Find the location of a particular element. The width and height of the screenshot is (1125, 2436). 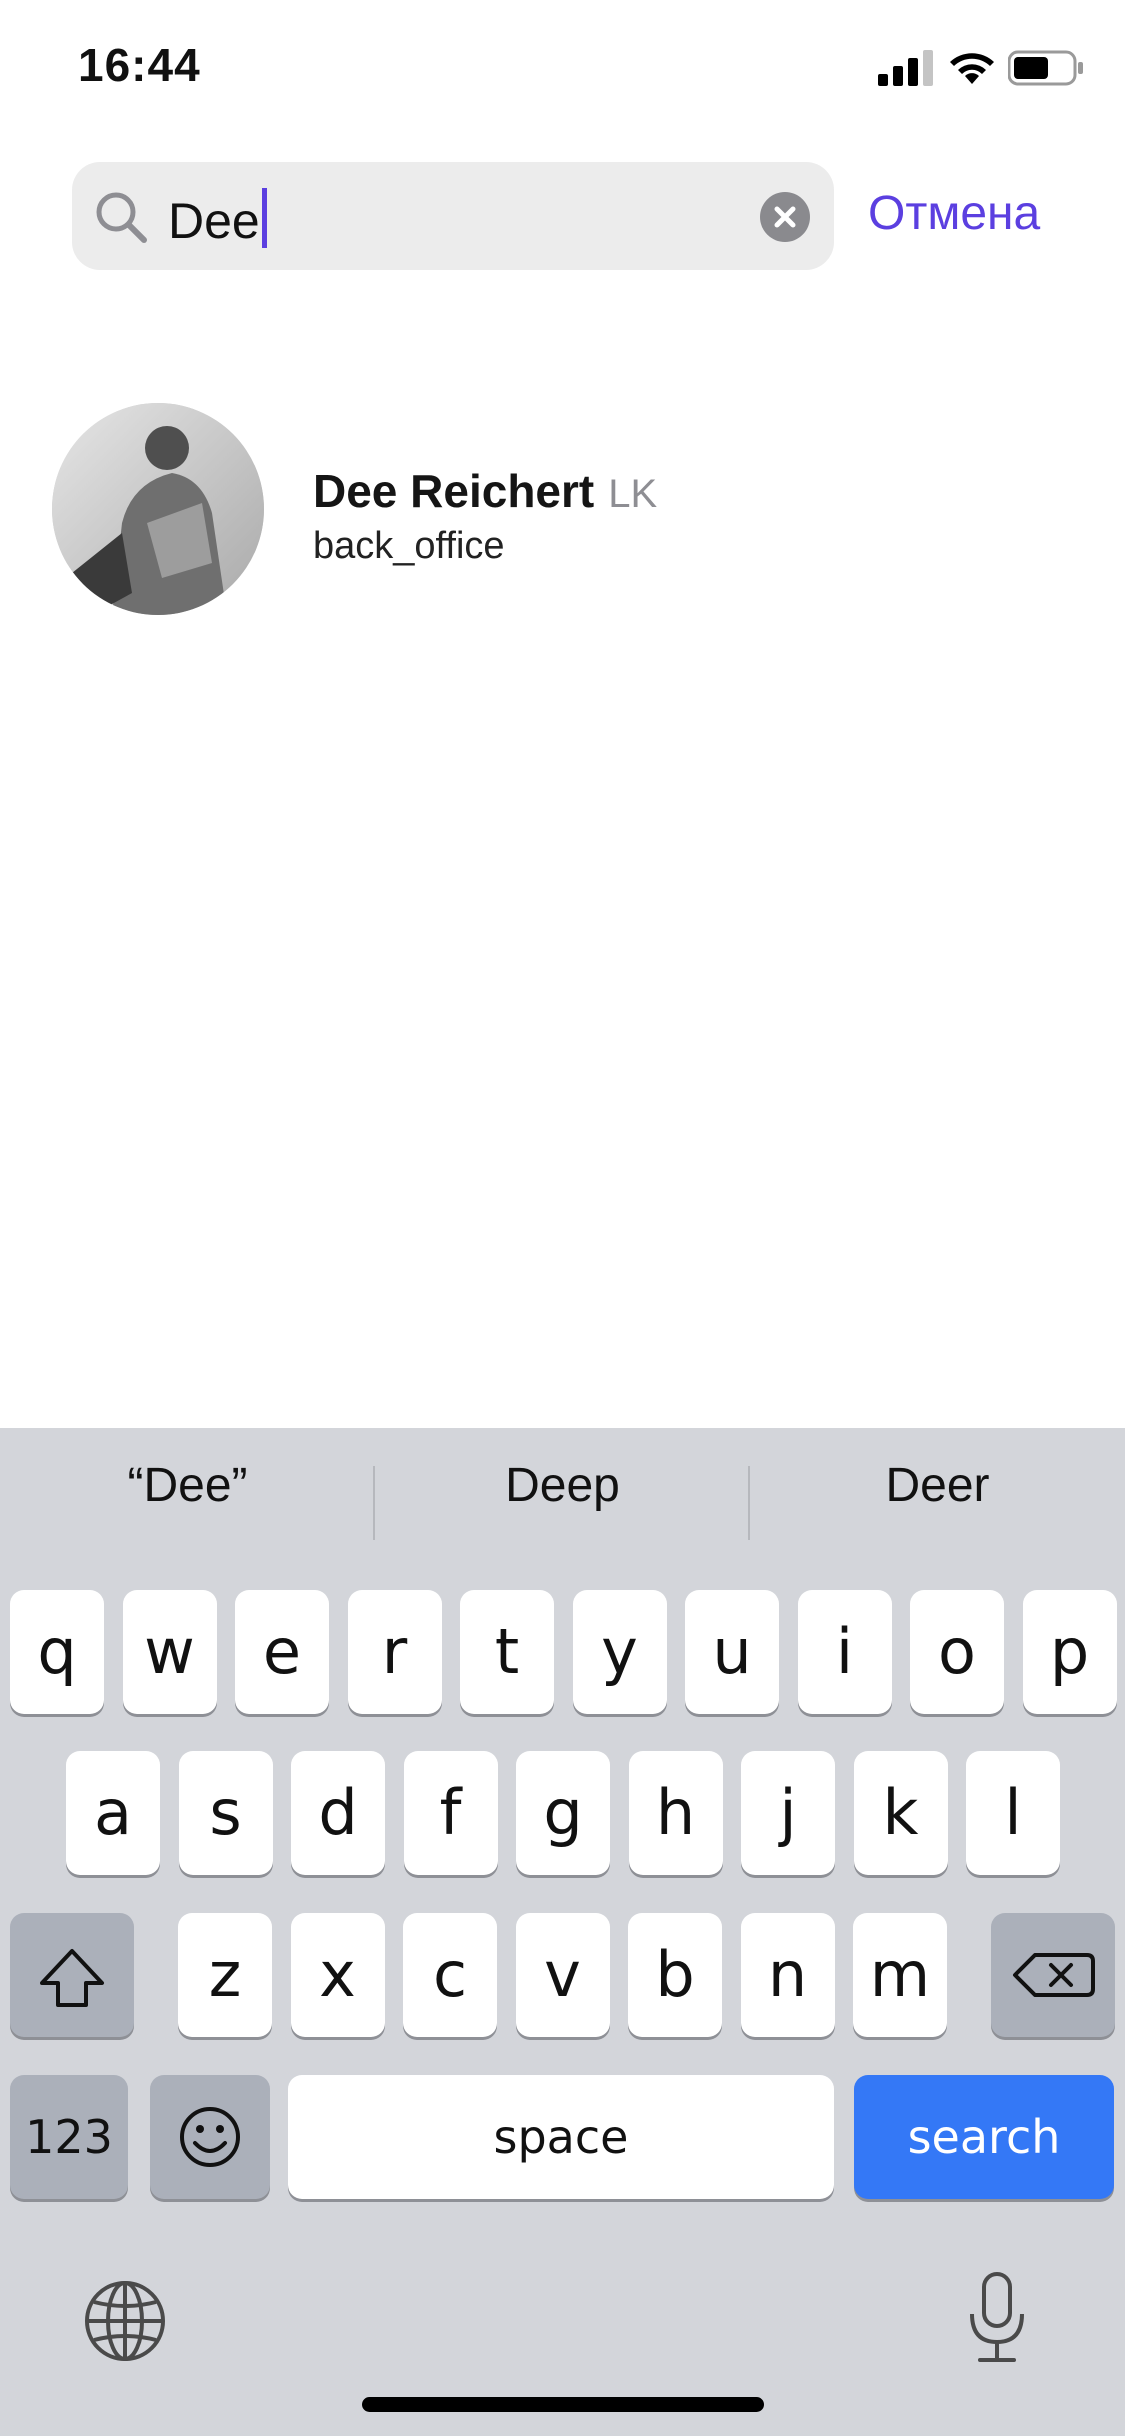

backspace-icon is located at coordinates (1054, 1975).